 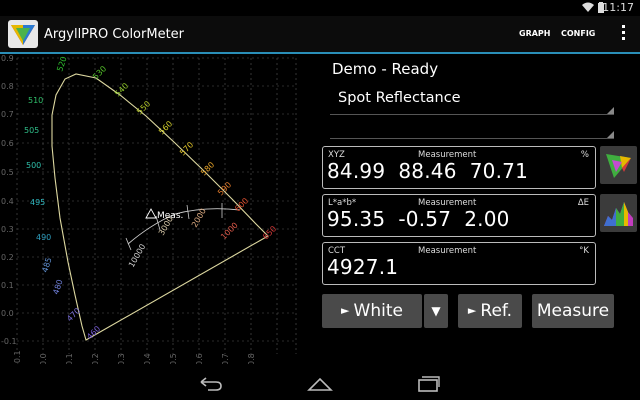 I want to click on cct-label: 1000, so click(x=229, y=231).